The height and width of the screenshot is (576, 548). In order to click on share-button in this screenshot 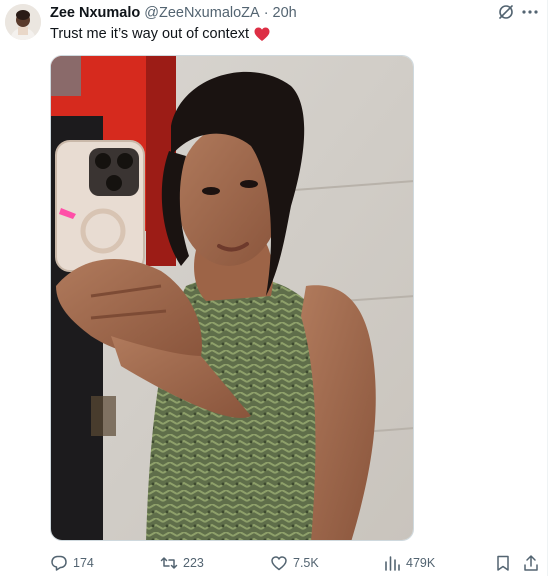, I will do `click(533, 563)`.